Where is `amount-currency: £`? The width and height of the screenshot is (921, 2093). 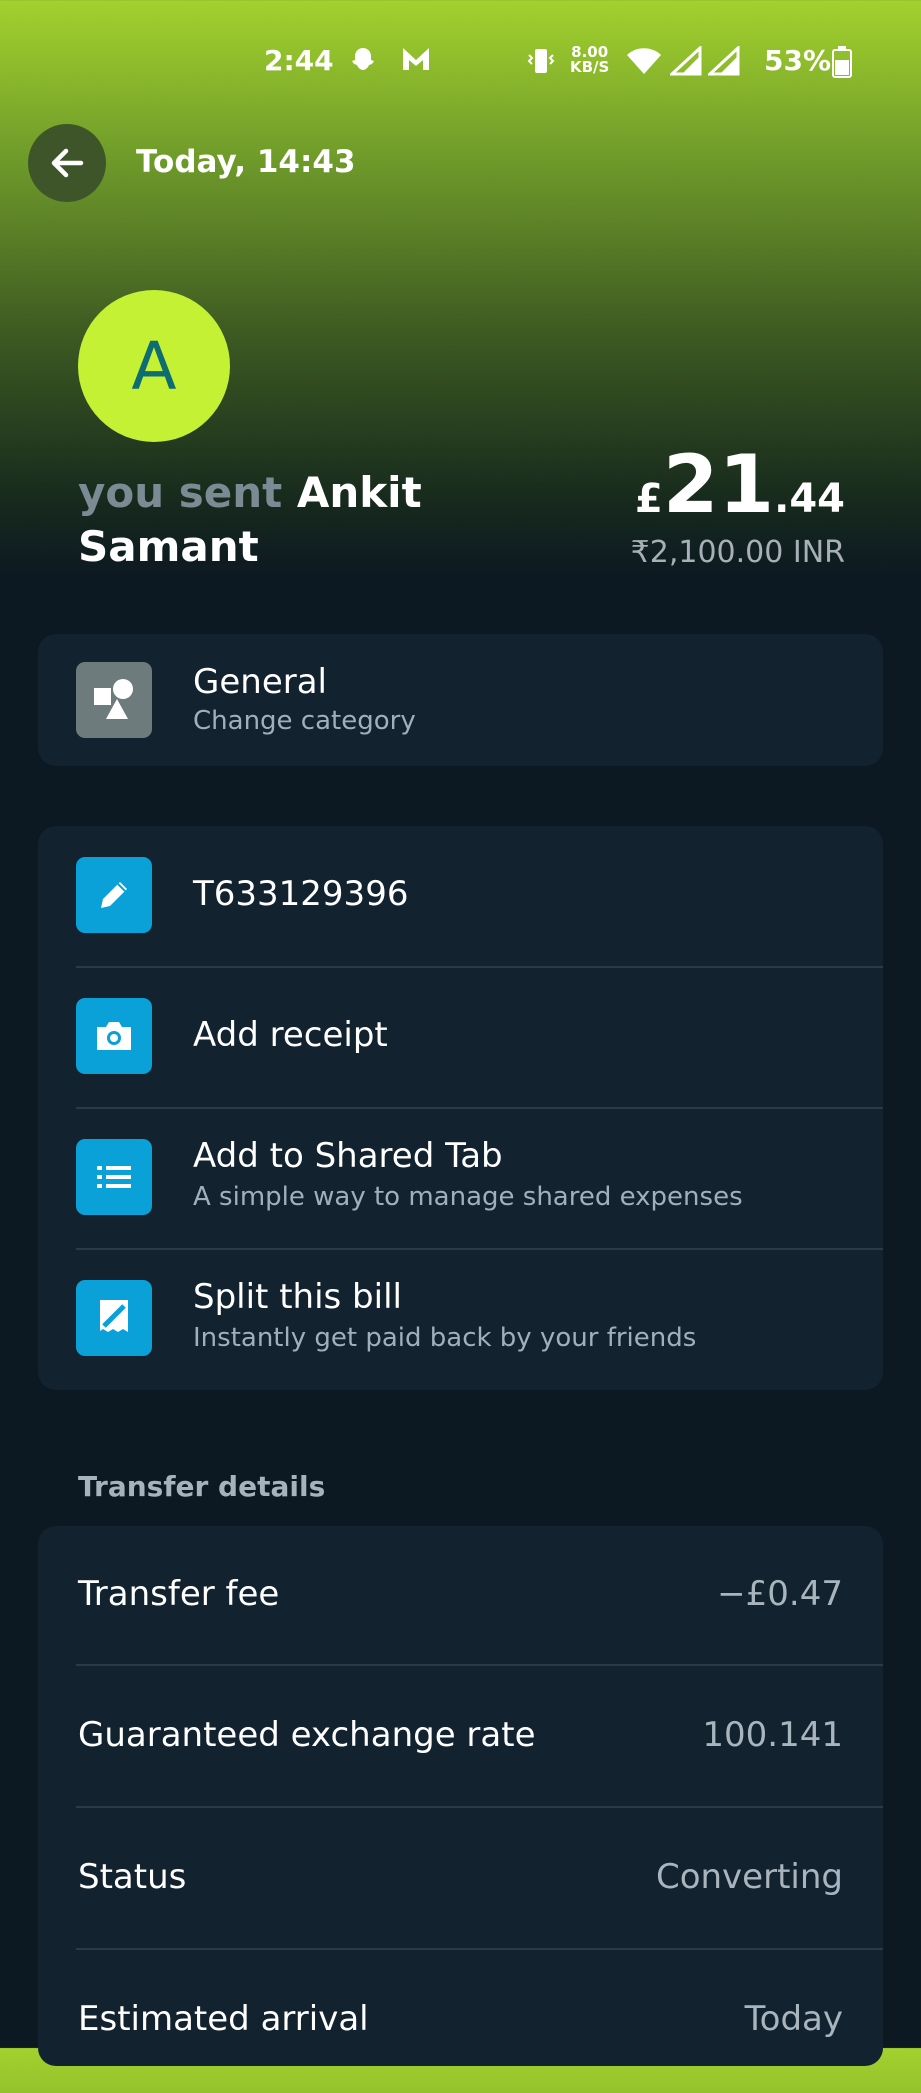
amount-currency: £ is located at coordinates (648, 499).